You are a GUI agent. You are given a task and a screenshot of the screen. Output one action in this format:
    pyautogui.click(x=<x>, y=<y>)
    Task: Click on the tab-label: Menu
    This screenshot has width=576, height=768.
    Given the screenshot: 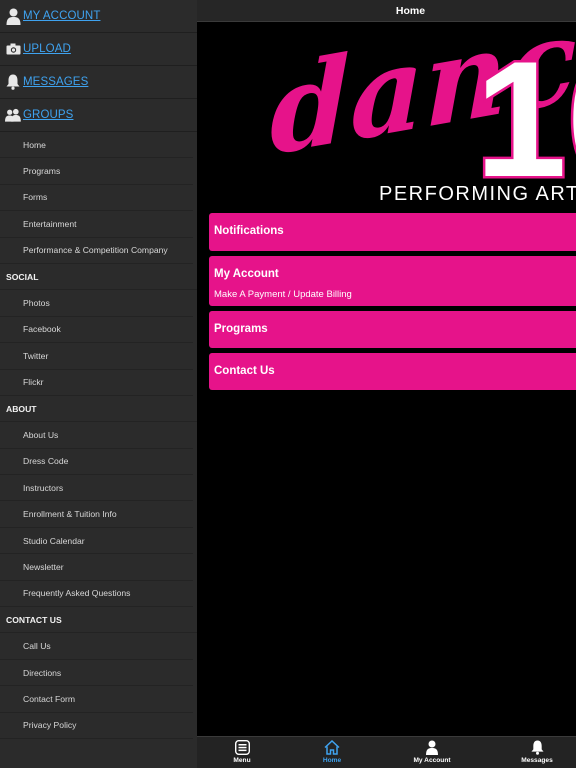 What is the action you would take?
    pyautogui.click(x=242, y=760)
    